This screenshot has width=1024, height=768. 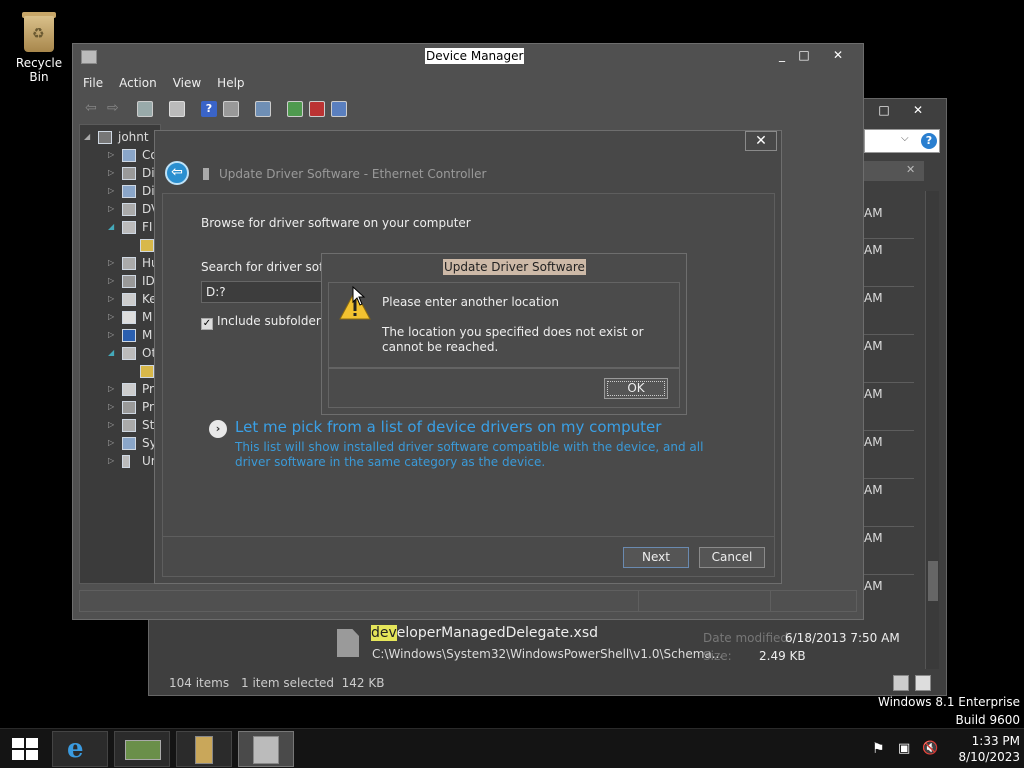 What do you see at coordinates (930, 748) in the screenshot?
I see `volume-muted-icon: 🔇` at bounding box center [930, 748].